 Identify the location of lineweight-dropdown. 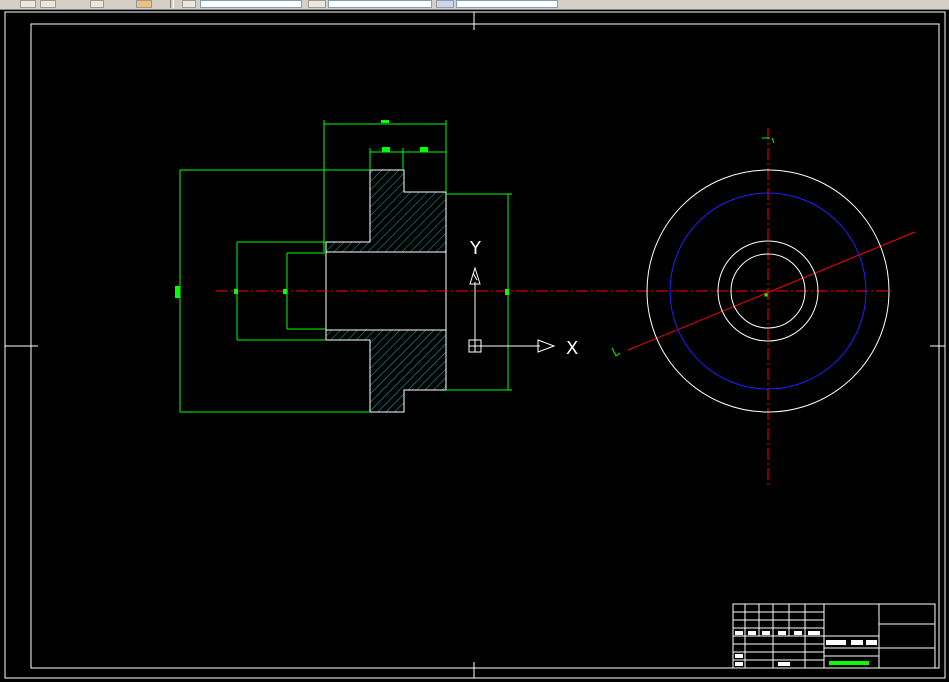
(507, 4).